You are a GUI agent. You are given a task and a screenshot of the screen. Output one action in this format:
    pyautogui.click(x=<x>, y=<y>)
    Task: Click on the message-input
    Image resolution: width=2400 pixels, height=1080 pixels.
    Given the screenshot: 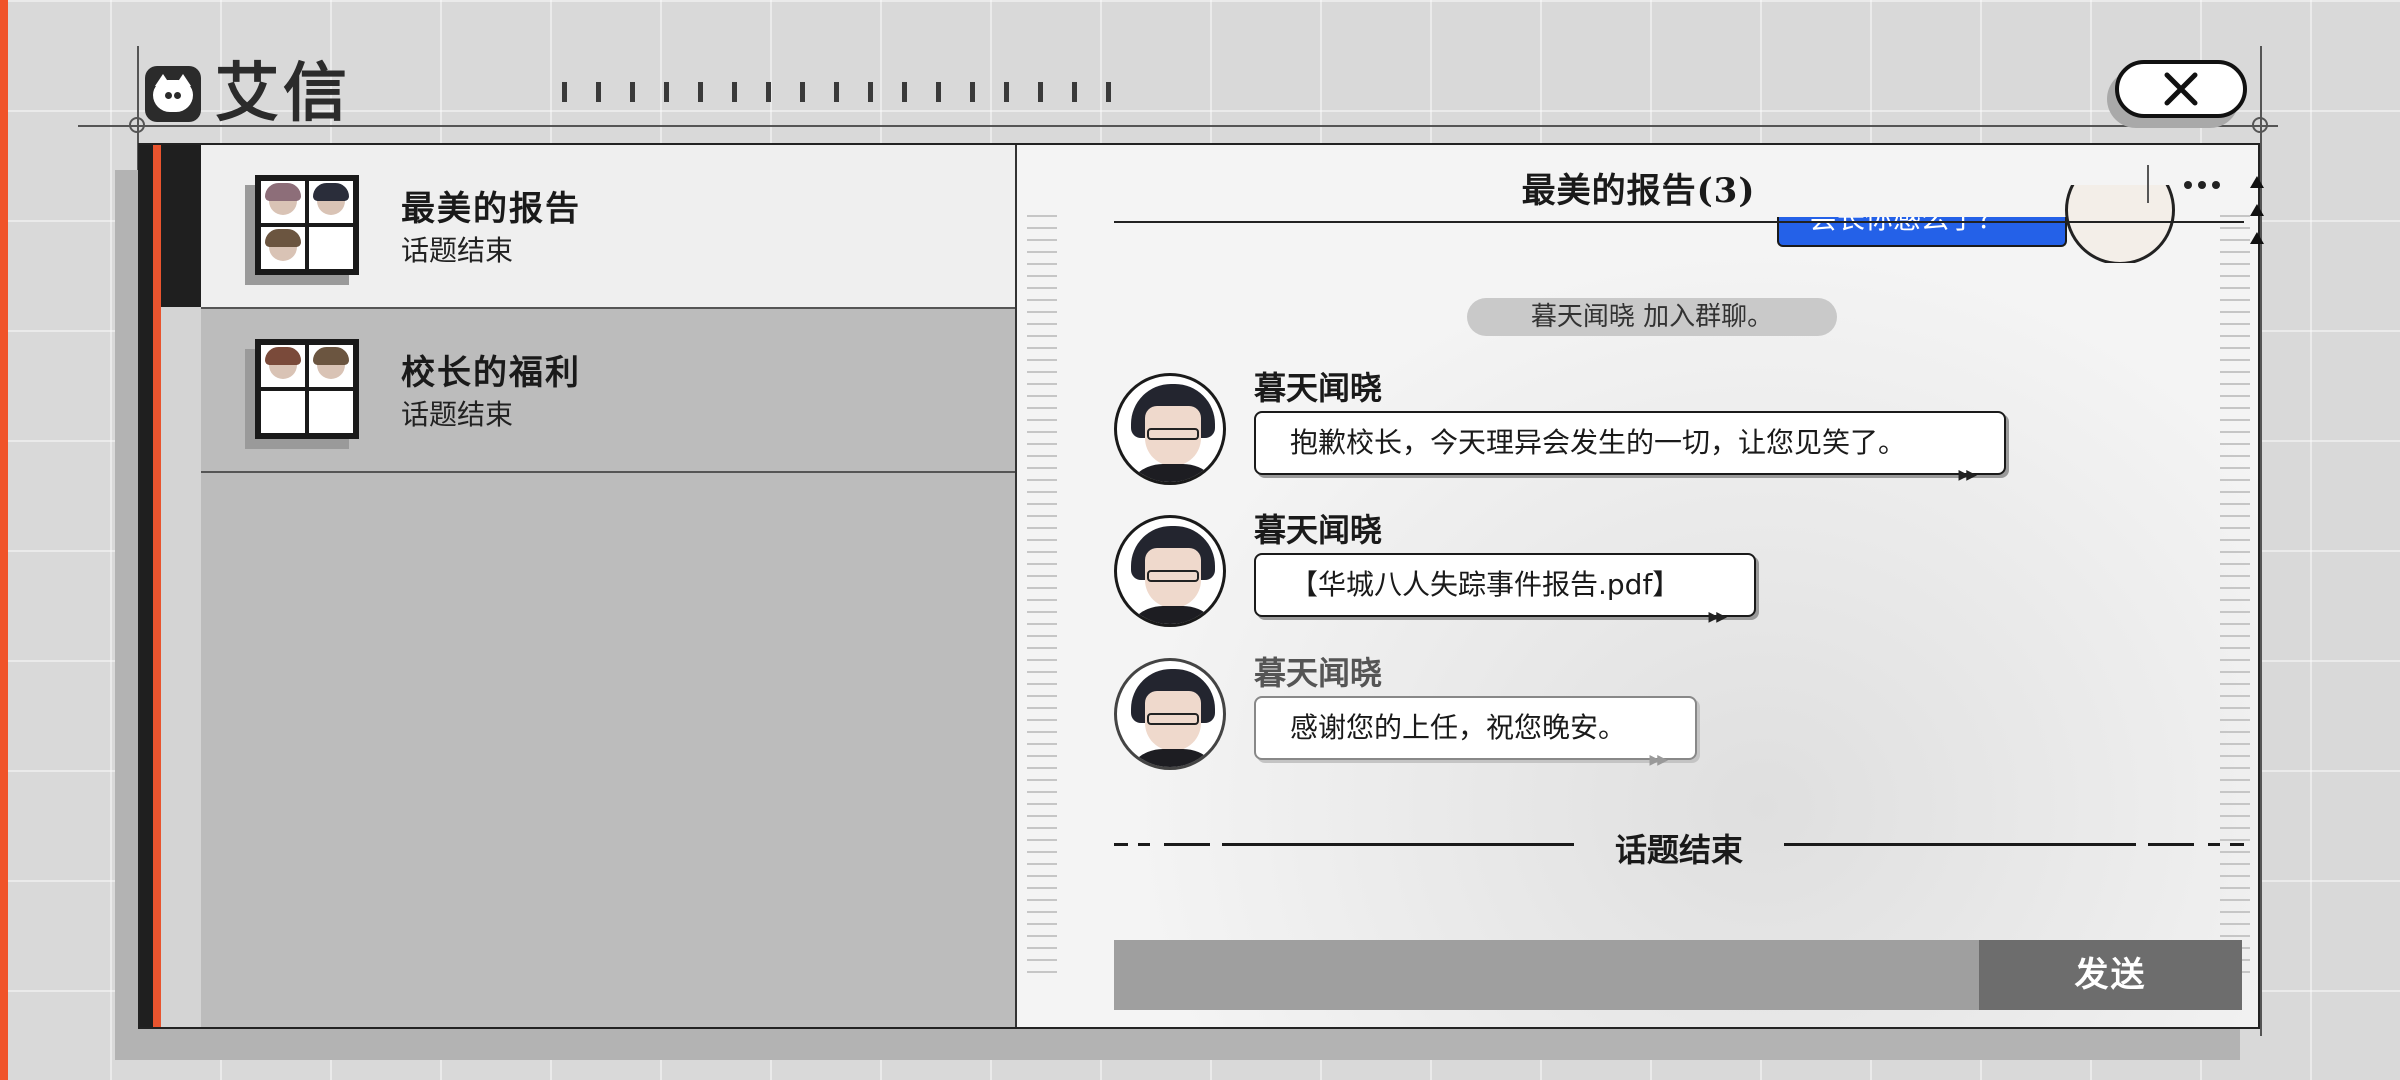 What is the action you would take?
    pyautogui.click(x=1546, y=975)
    